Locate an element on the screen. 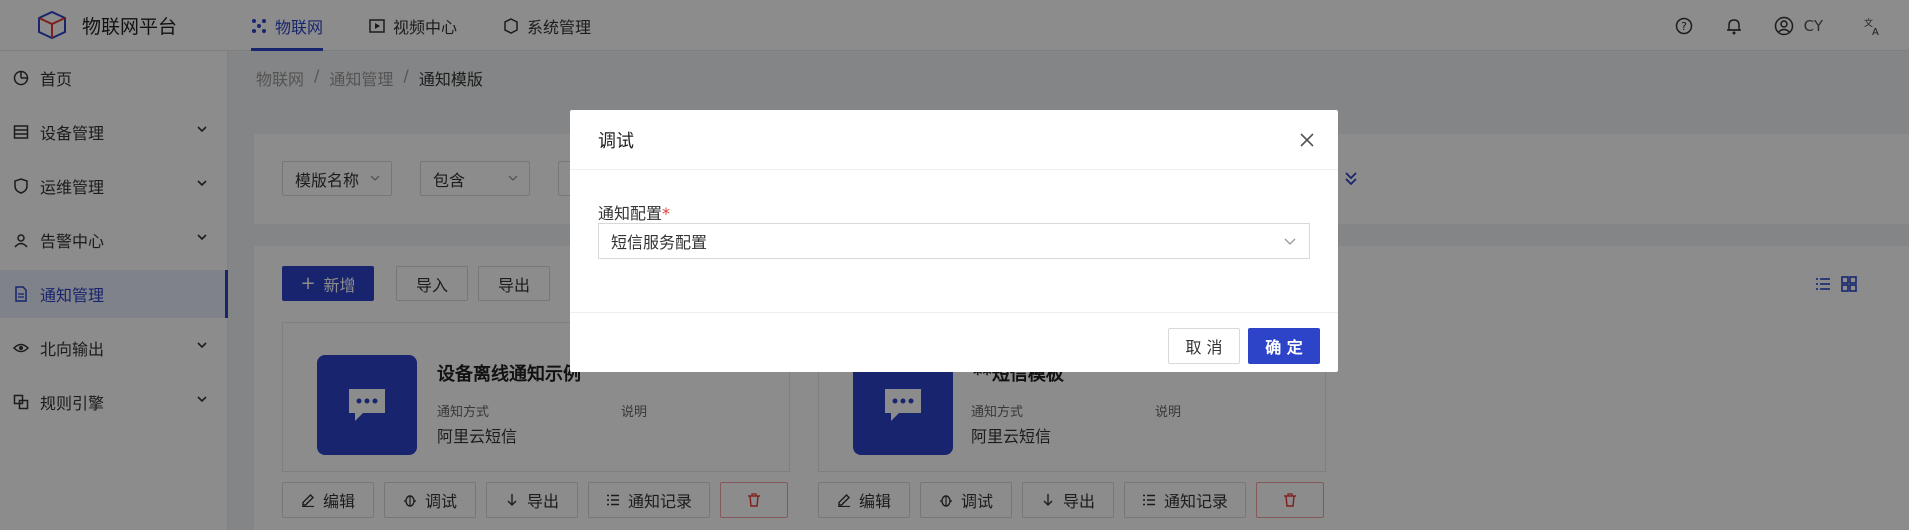  confirm-button: 确 定 is located at coordinates (1284, 346).